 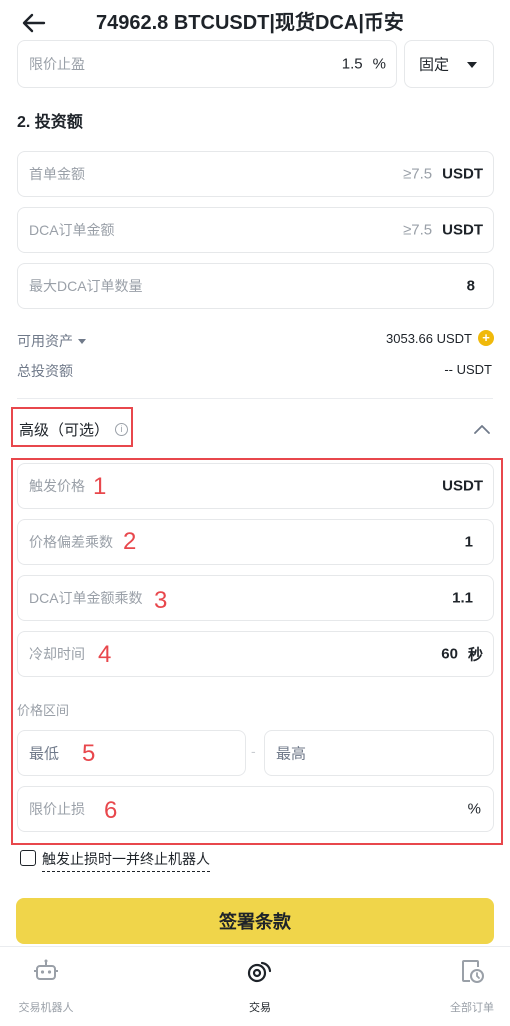 What do you see at coordinates (57, 64) in the screenshot?
I see `take-profit-label: 限价止盈` at bounding box center [57, 64].